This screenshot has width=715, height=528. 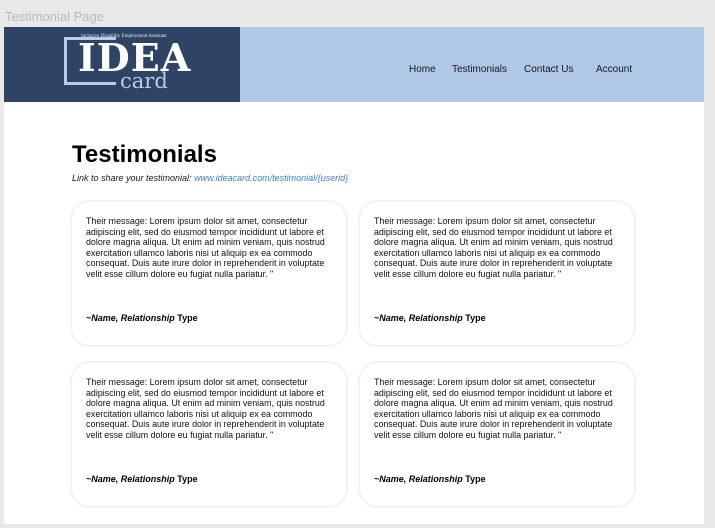 What do you see at coordinates (614, 69) in the screenshot?
I see `nav-account: Account` at bounding box center [614, 69].